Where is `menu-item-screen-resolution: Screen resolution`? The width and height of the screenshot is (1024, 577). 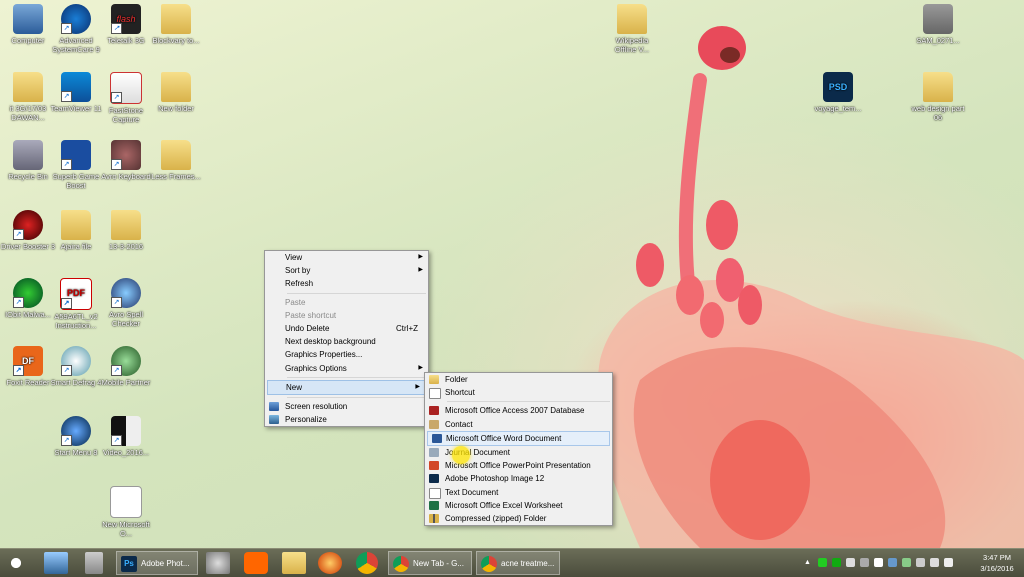 menu-item-screen-resolution: Screen resolution is located at coordinates (346, 406).